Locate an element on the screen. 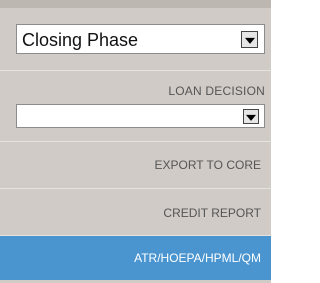 This screenshot has height=283, width=320. loan-decision-select is located at coordinates (140, 116).